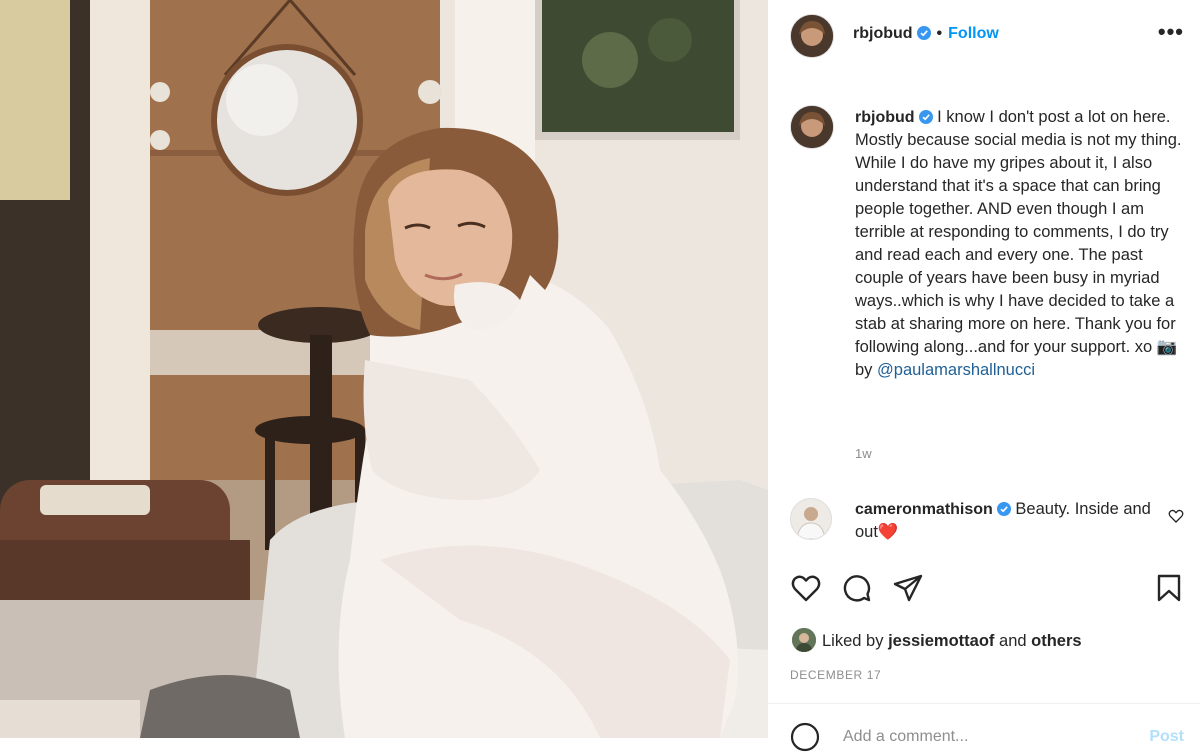 Image resolution: width=1200 pixels, height=752 pixels. I want to click on follow-button: Follow, so click(973, 33).